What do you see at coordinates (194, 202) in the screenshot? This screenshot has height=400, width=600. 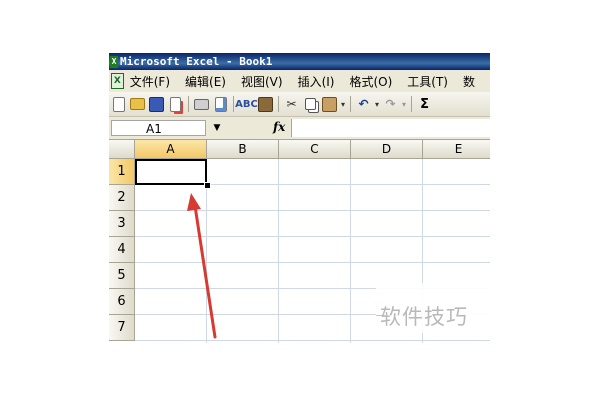 I see `annotation-arrow-head` at bounding box center [194, 202].